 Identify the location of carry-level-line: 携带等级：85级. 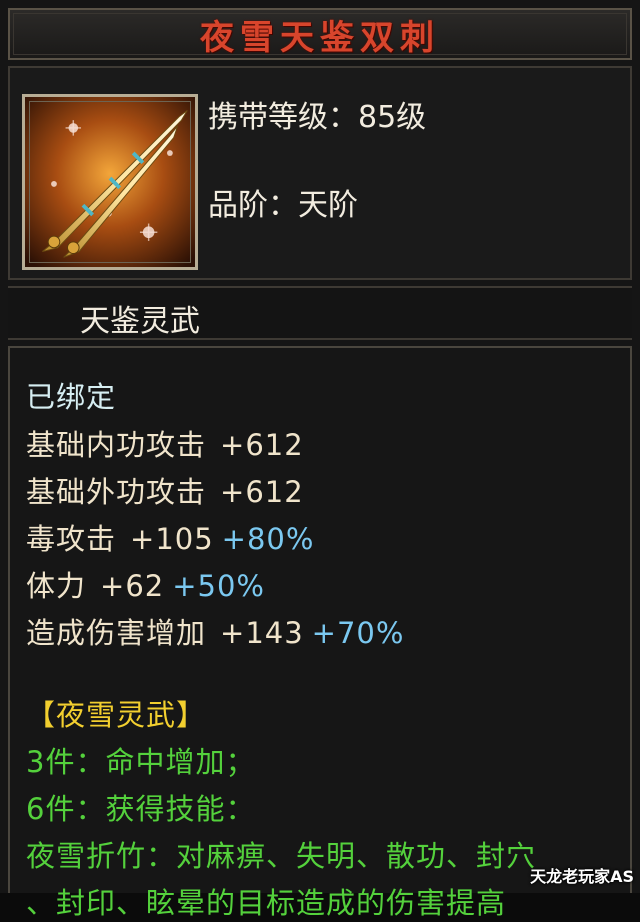
(317, 114).